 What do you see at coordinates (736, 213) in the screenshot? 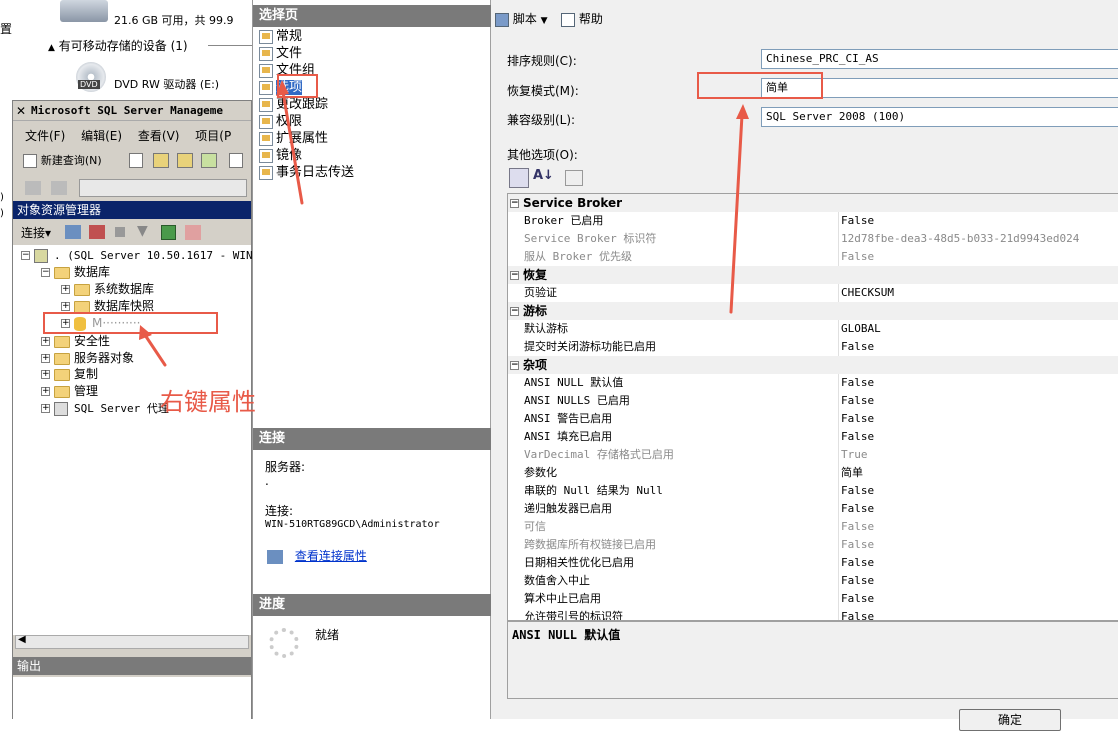
I see `arrow-to-recovery` at bounding box center [736, 213].